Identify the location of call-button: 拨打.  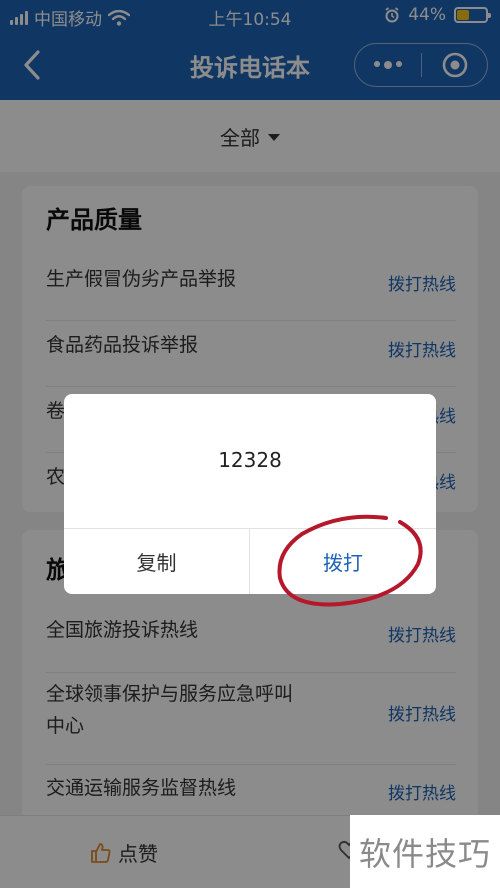
(343, 561).